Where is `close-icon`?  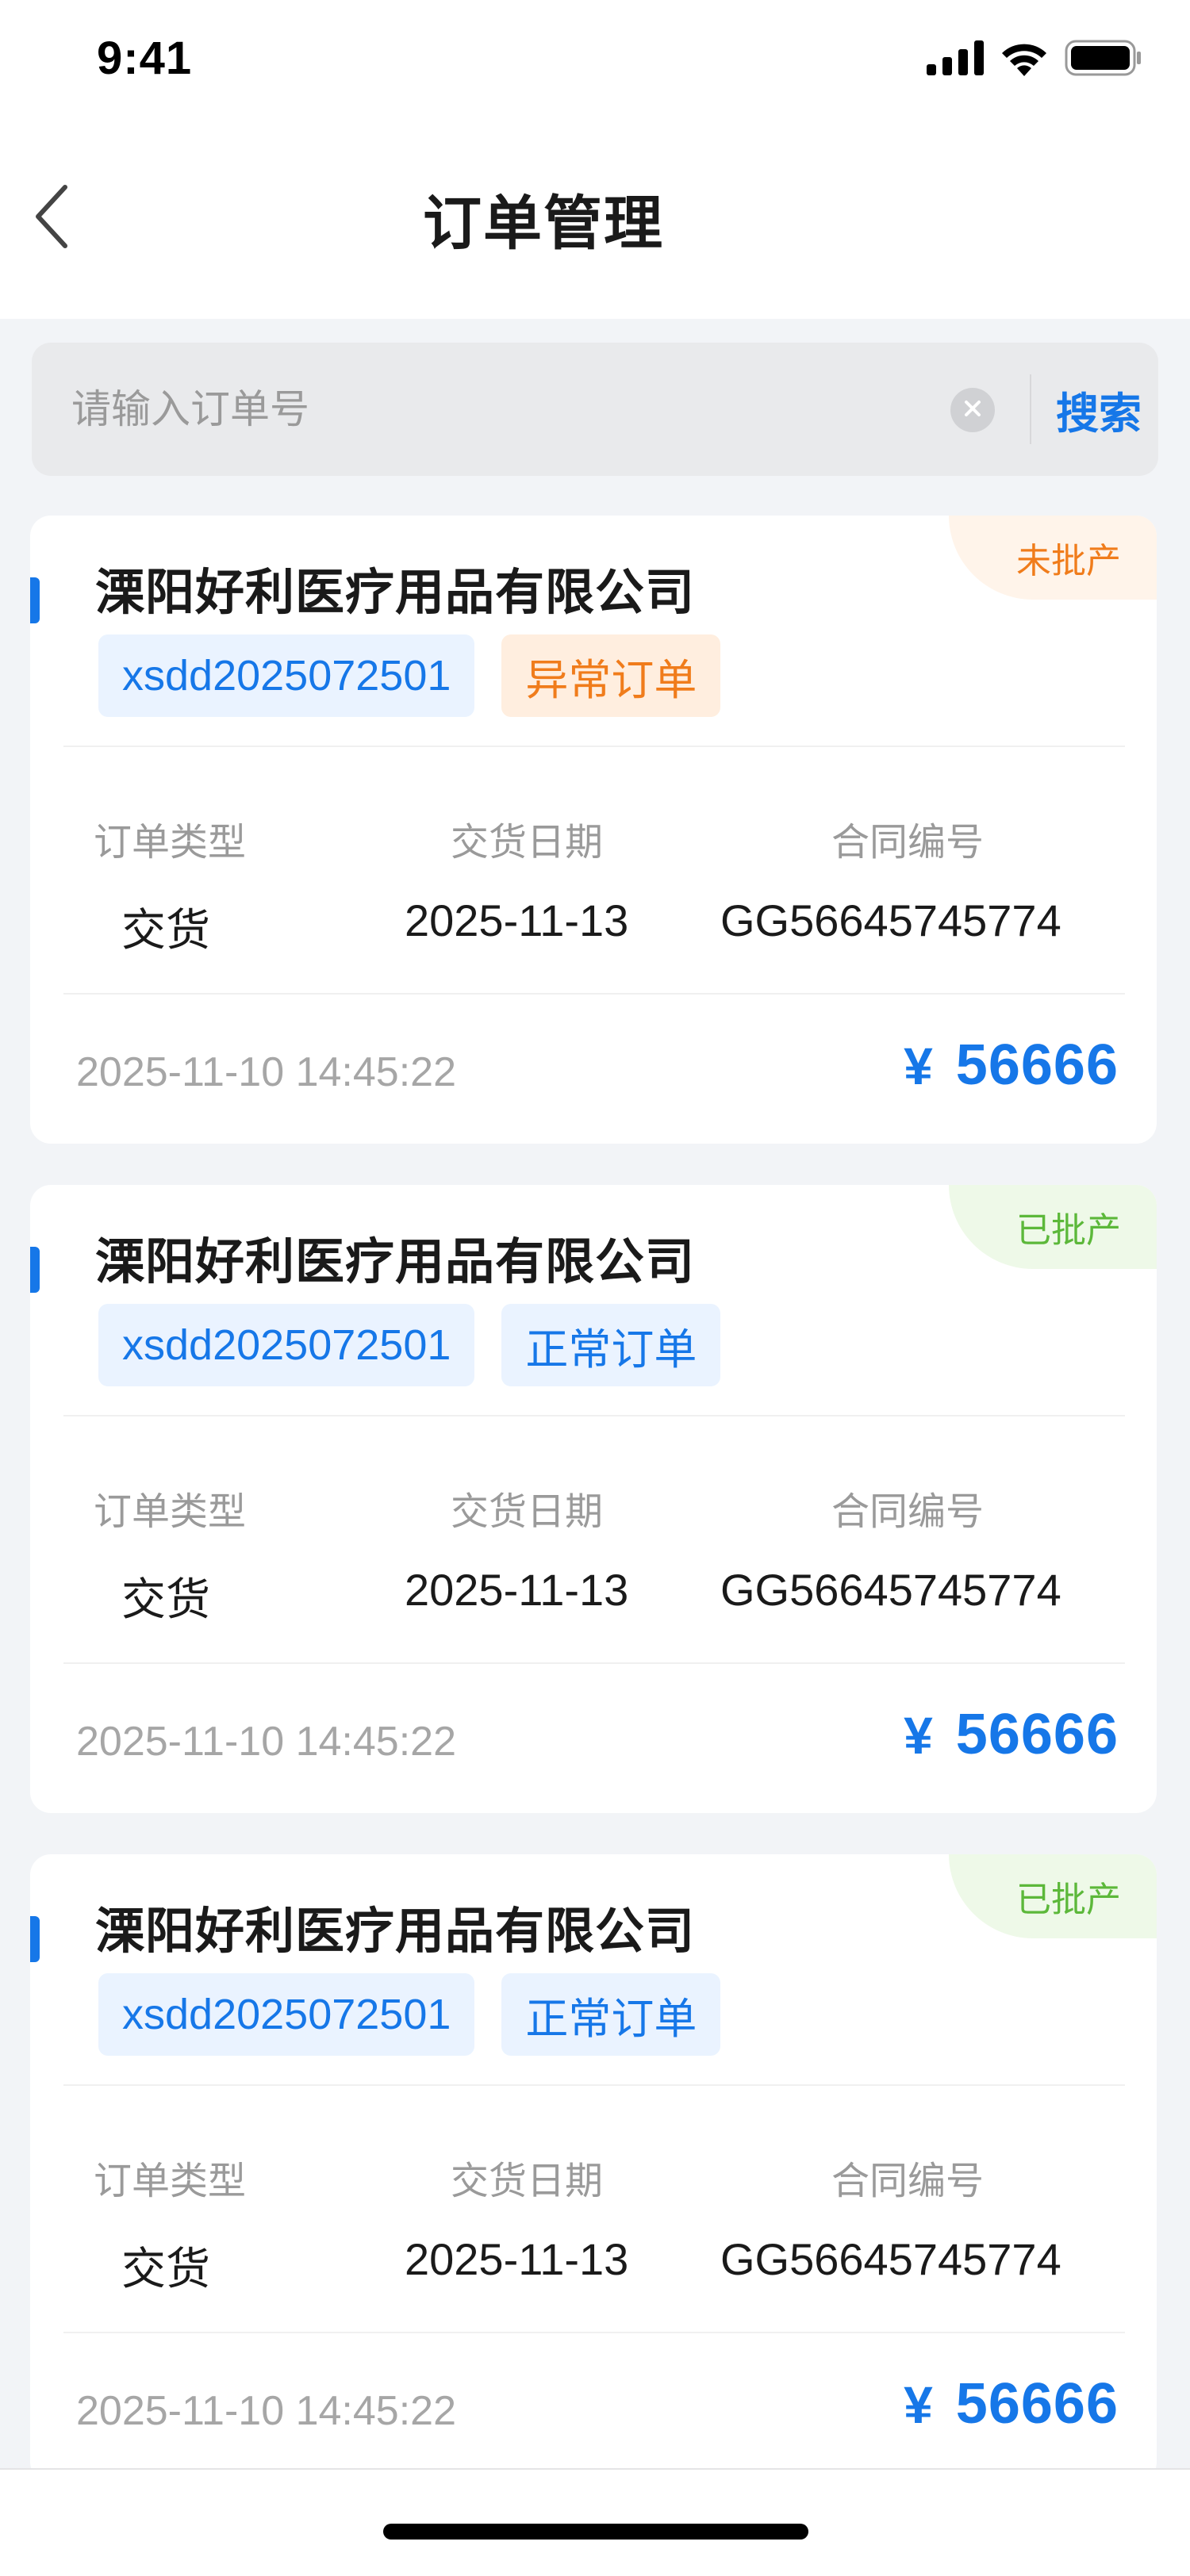
close-icon is located at coordinates (972, 410).